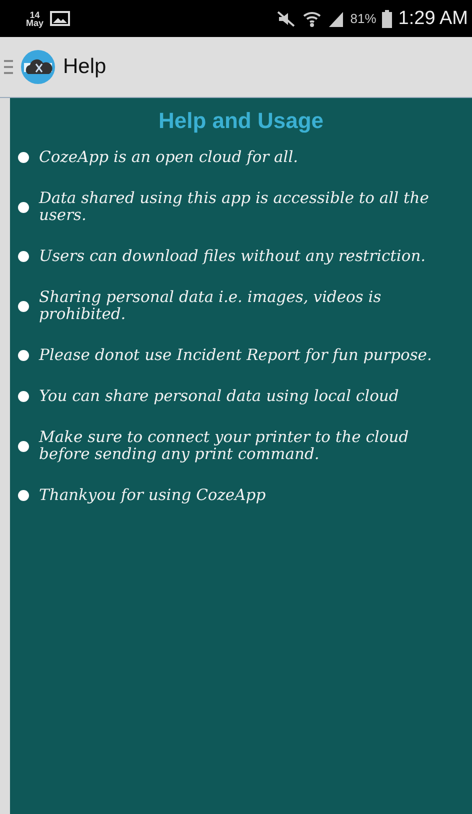 The width and height of the screenshot is (472, 814). I want to click on help-text: CozeApp is an open cloud for all., so click(168, 157).